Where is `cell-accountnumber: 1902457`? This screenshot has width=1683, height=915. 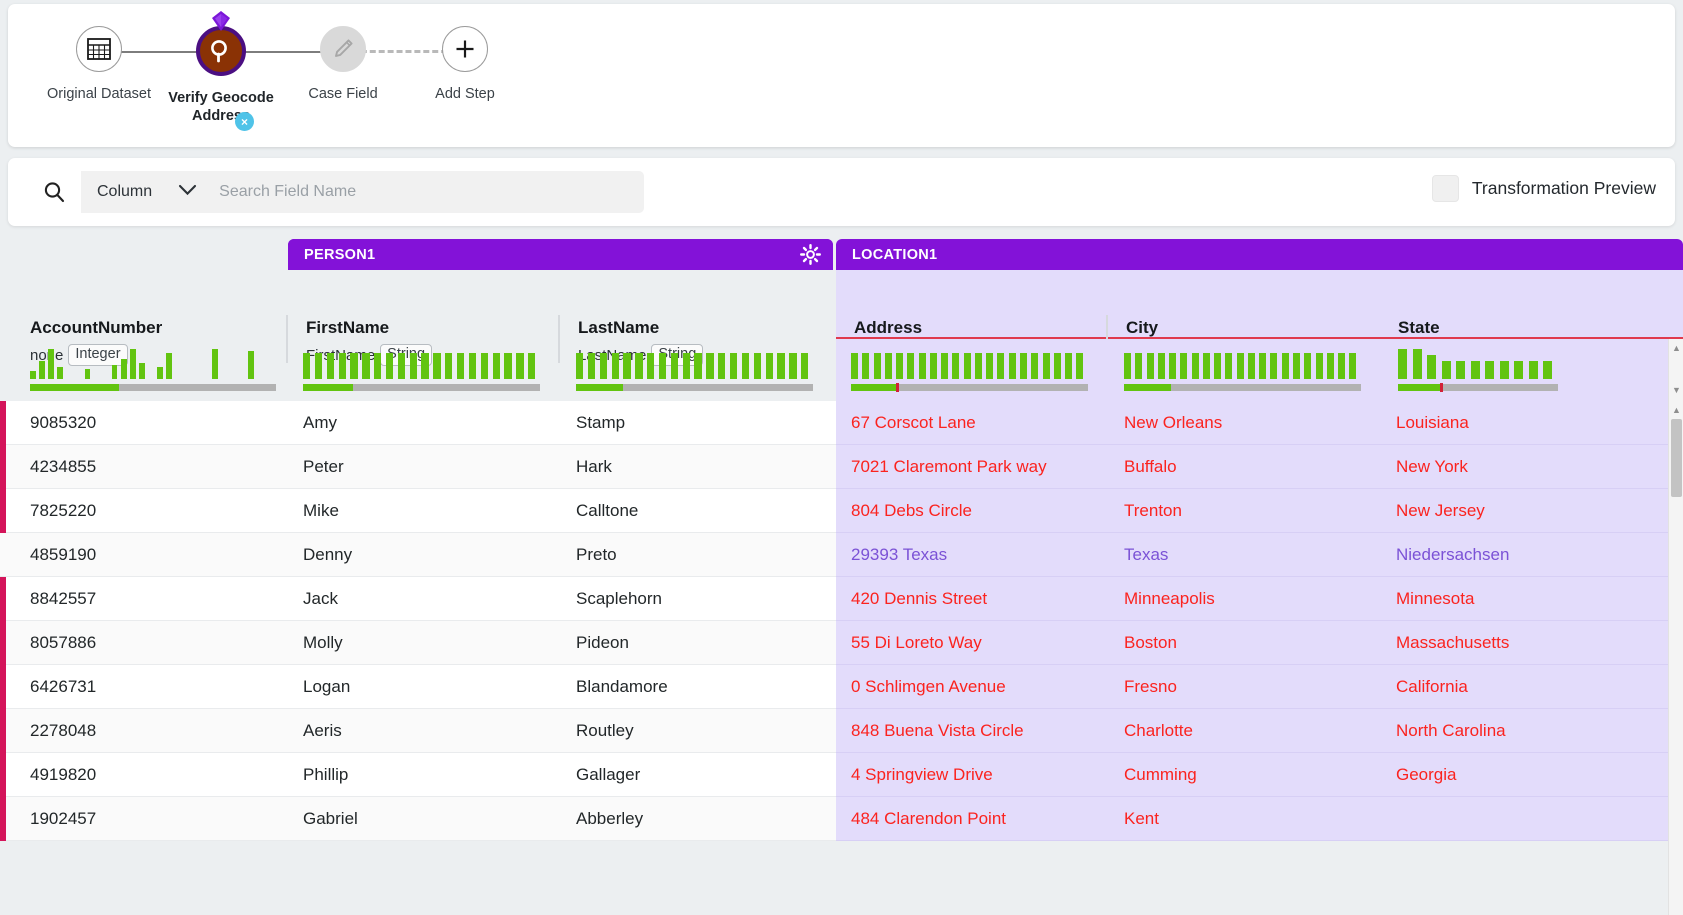
cell-accountnumber: 1902457 is located at coordinates (63, 819).